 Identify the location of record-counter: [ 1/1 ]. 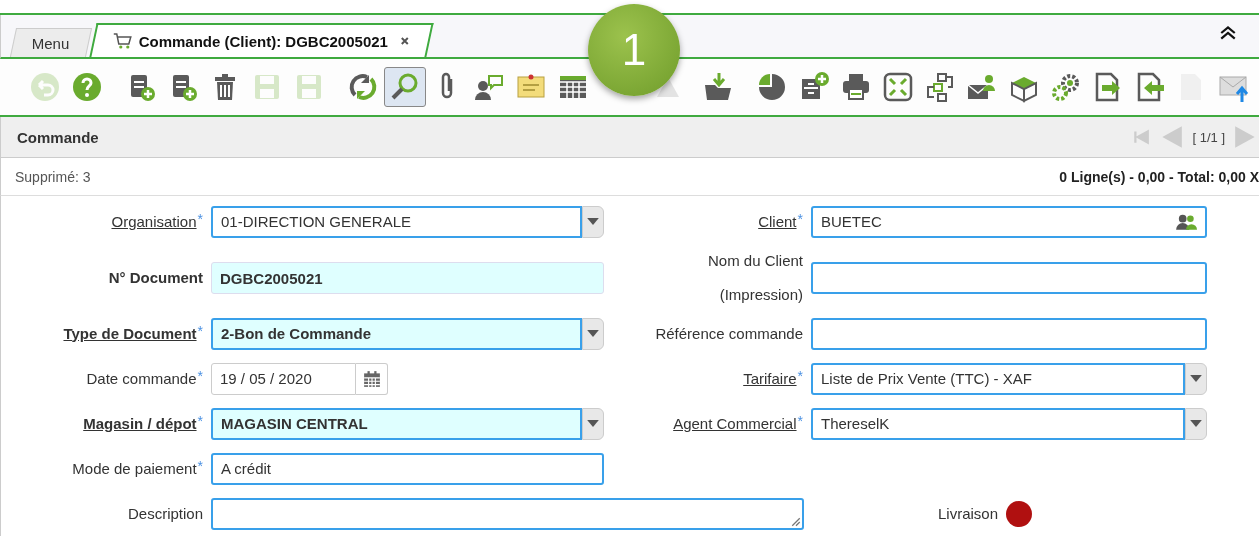
(1208, 137).